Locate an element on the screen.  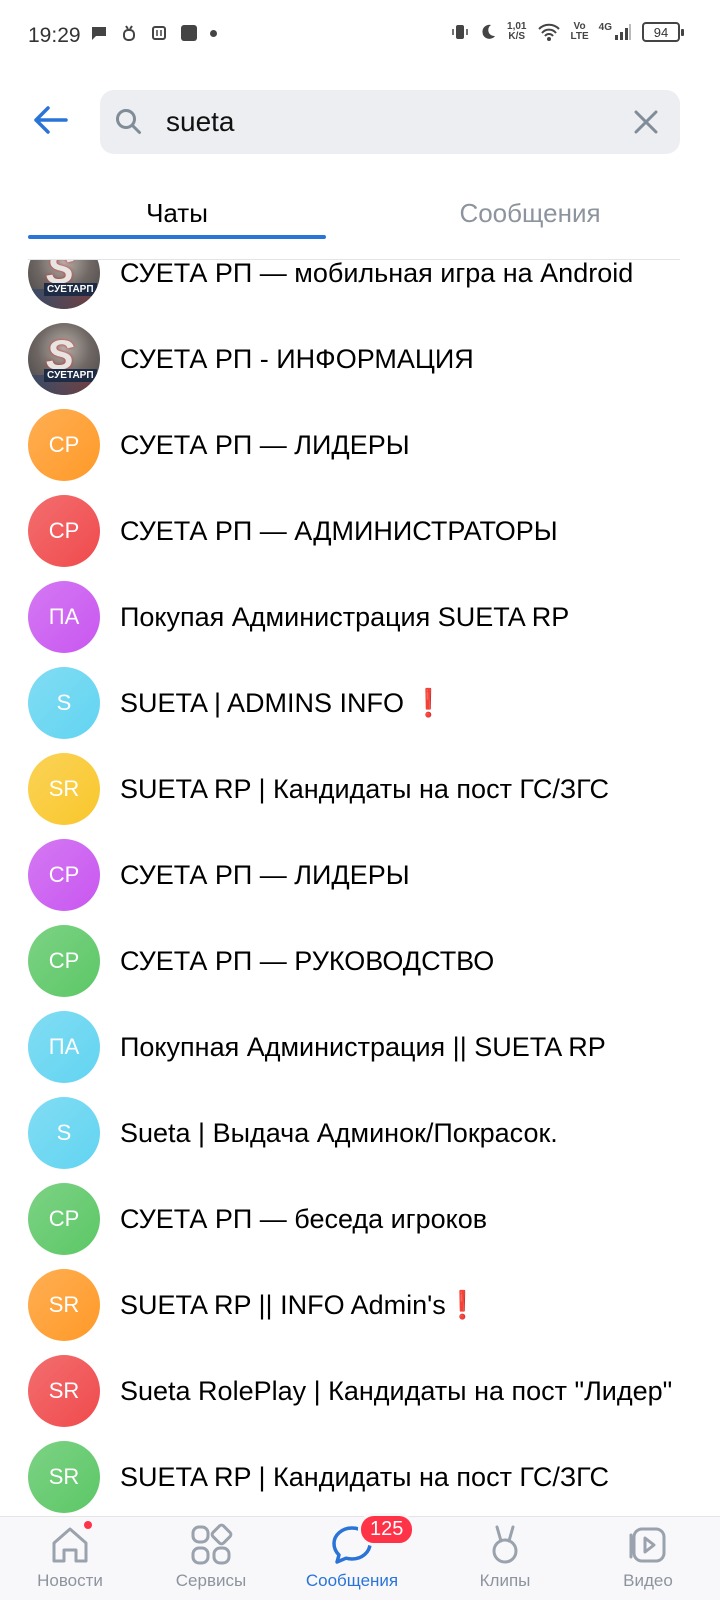
chat-result-item: SR SUETA RP || INFO Admin's❗ is located at coordinates (360, 1305).